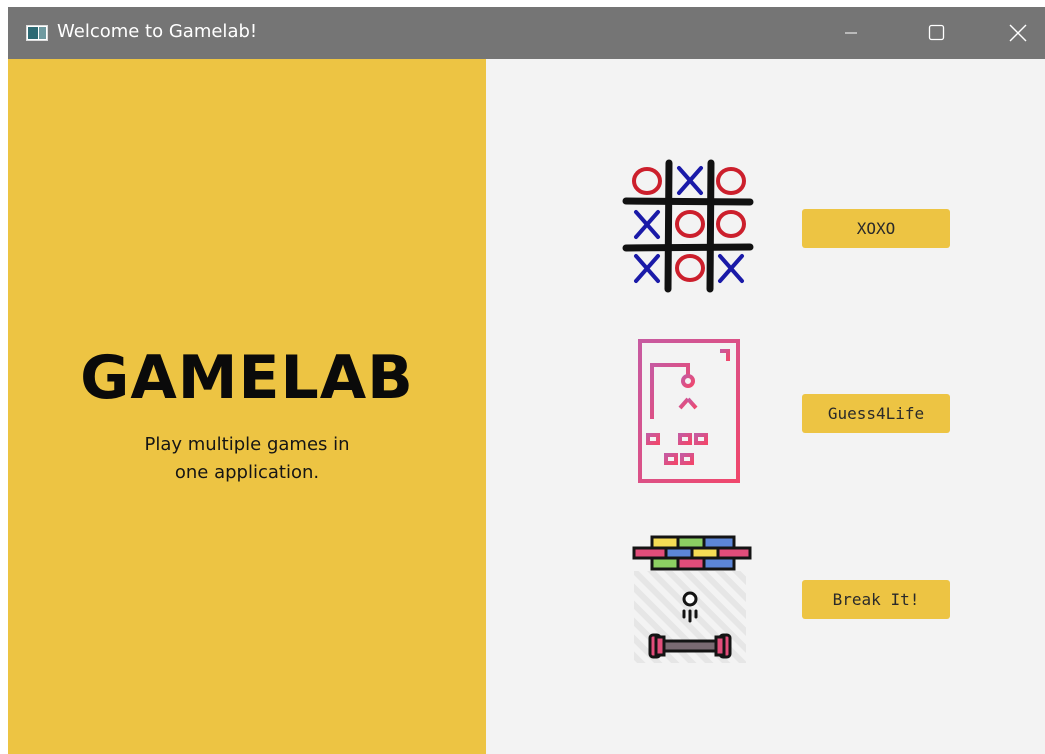 The width and height of the screenshot is (1045, 754). I want to click on tagline-line-2: one application., so click(247, 472).